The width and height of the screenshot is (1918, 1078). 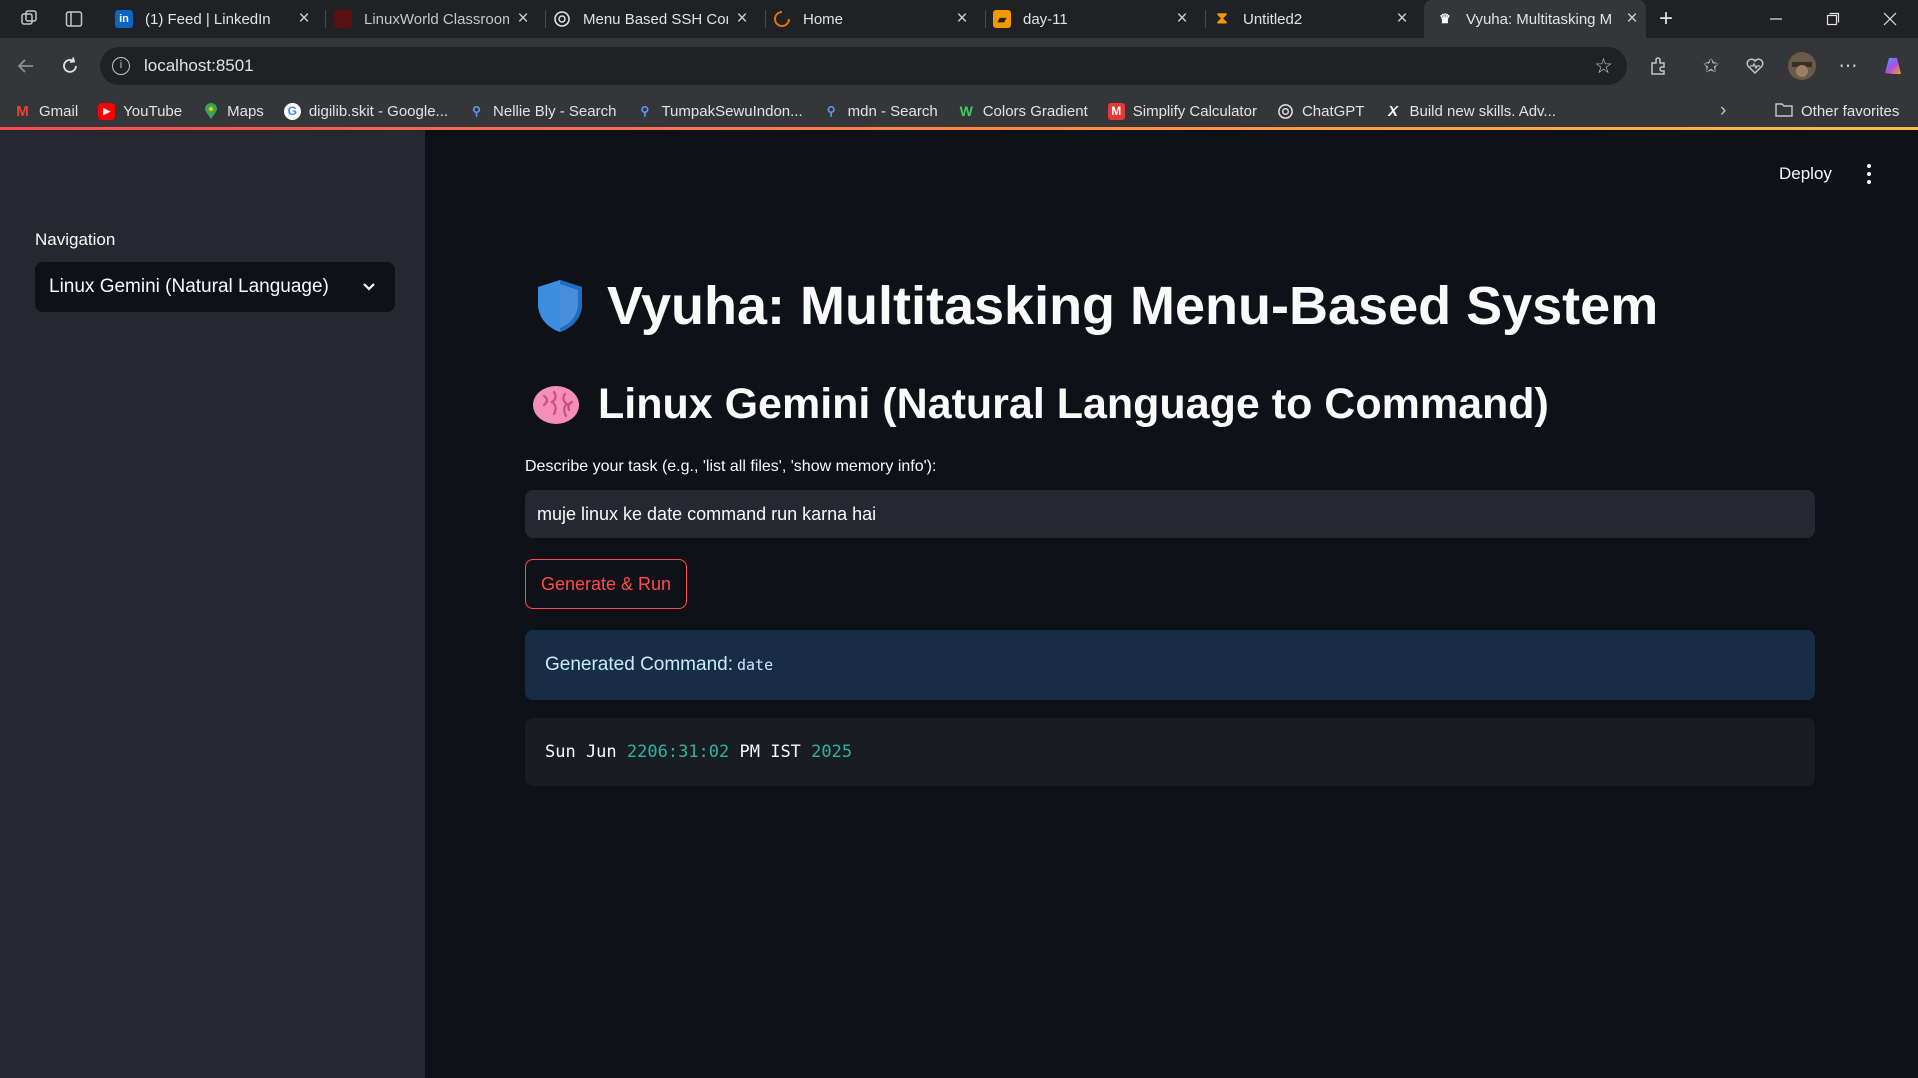 I want to click on gradient-icon: W, so click(x=966, y=111).